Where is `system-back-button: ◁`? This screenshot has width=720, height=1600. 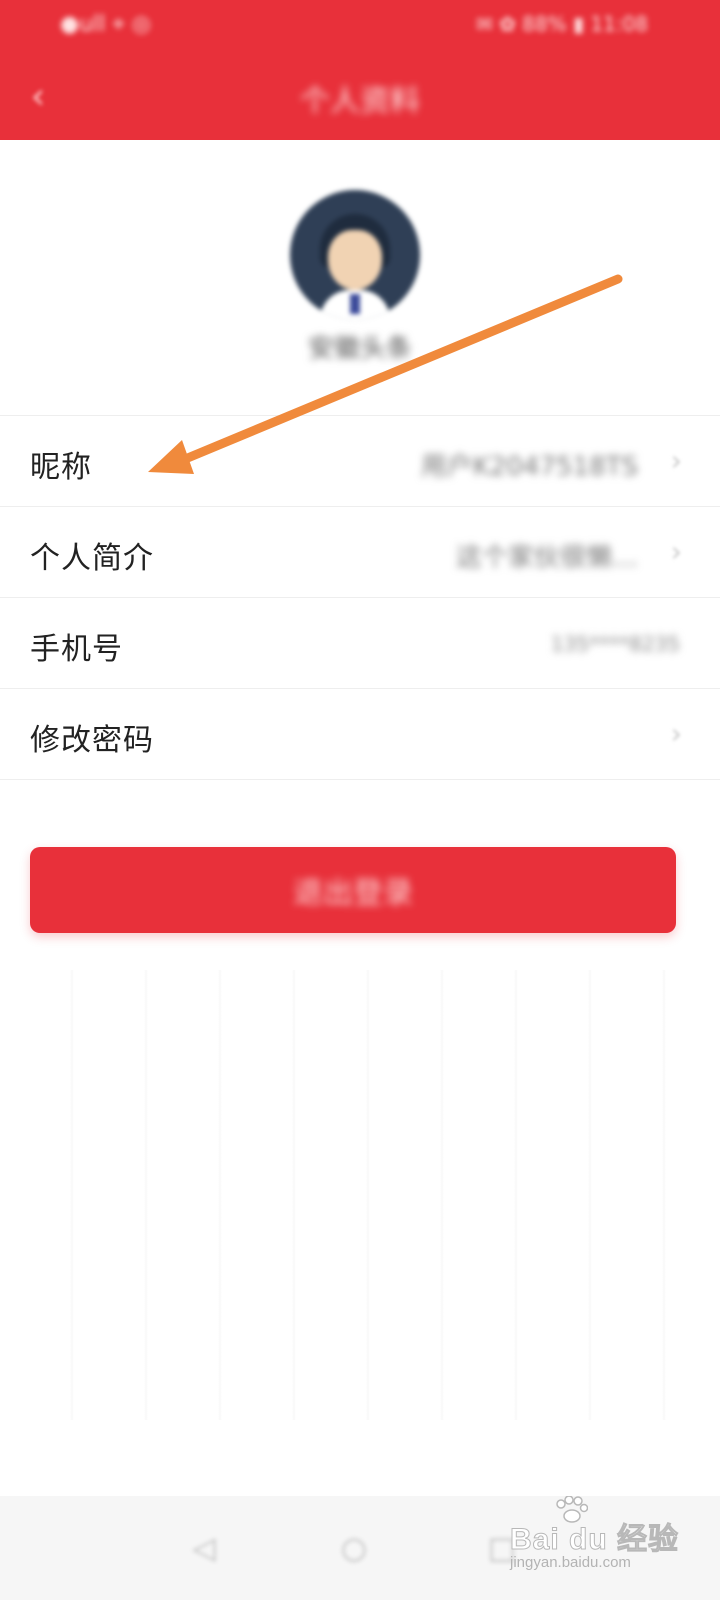 system-back-button: ◁ is located at coordinates (204, 1548).